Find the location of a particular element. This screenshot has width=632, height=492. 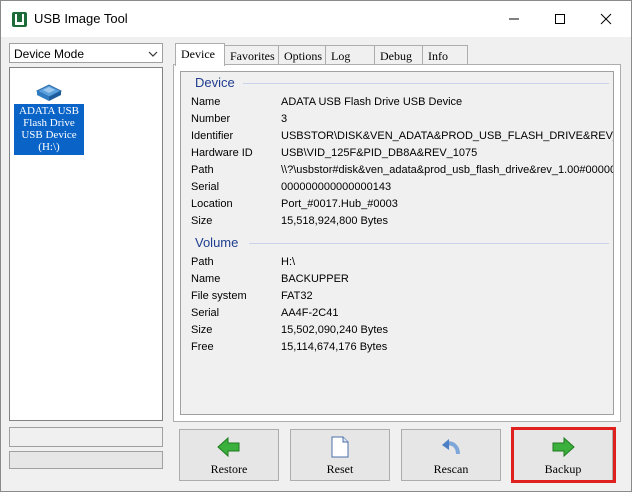

volume-filesystem-label: File system is located at coordinates (219, 296).